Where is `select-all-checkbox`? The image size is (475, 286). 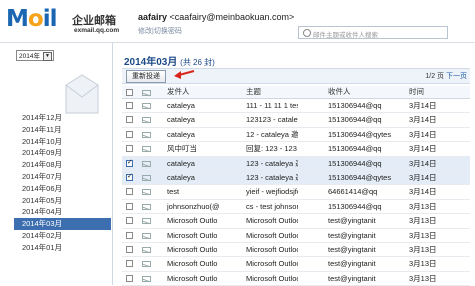
select-all-checkbox is located at coordinates (129, 92).